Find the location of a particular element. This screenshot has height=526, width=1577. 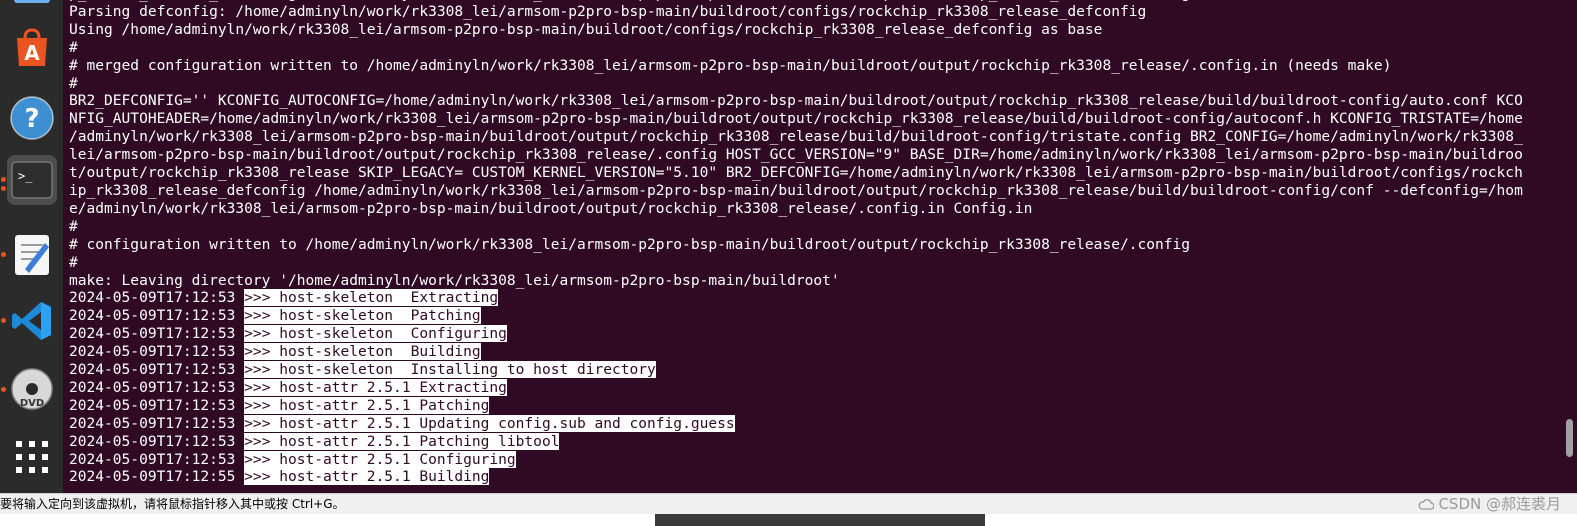

dock-item-terminal: >_ is located at coordinates (32, 180).